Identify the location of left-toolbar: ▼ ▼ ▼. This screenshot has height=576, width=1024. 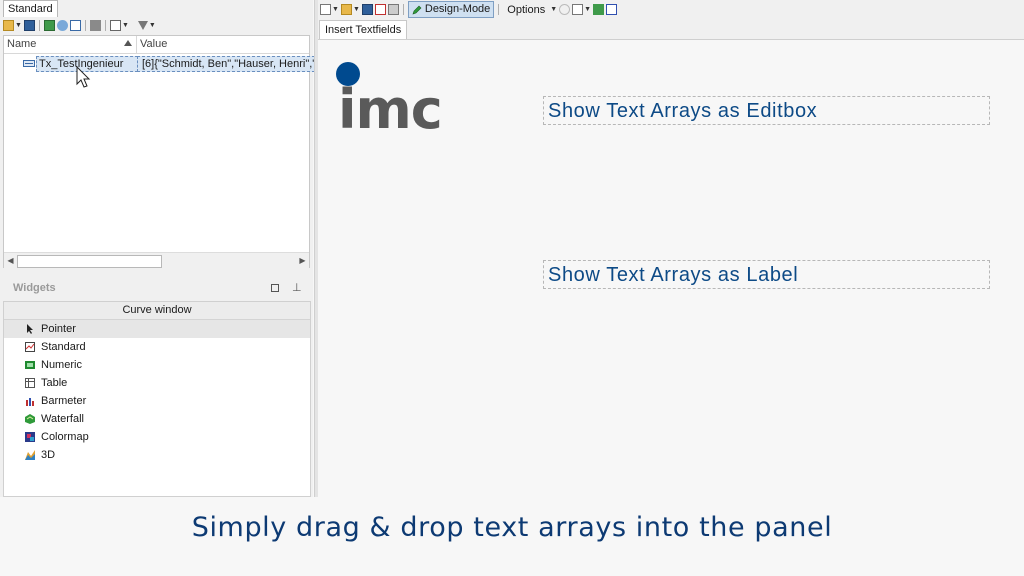
(156, 25).